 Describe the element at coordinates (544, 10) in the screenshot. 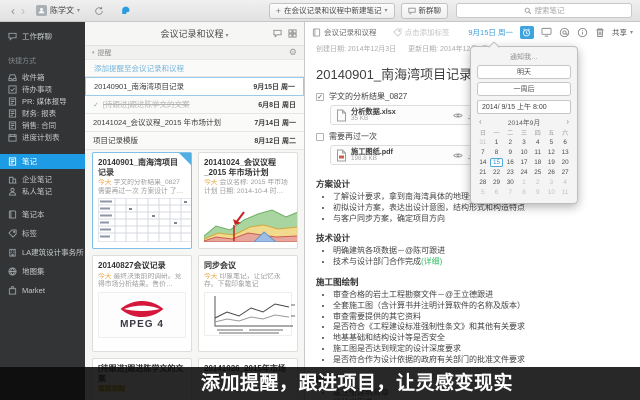

I see `search-input: 搜索笔记` at that location.